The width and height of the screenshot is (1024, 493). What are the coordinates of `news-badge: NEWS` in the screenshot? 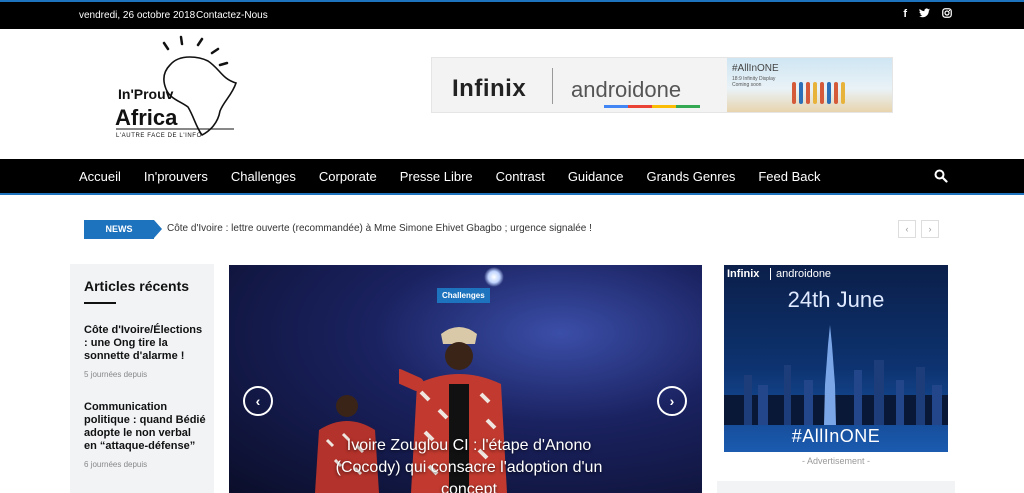 It's located at (123, 229).